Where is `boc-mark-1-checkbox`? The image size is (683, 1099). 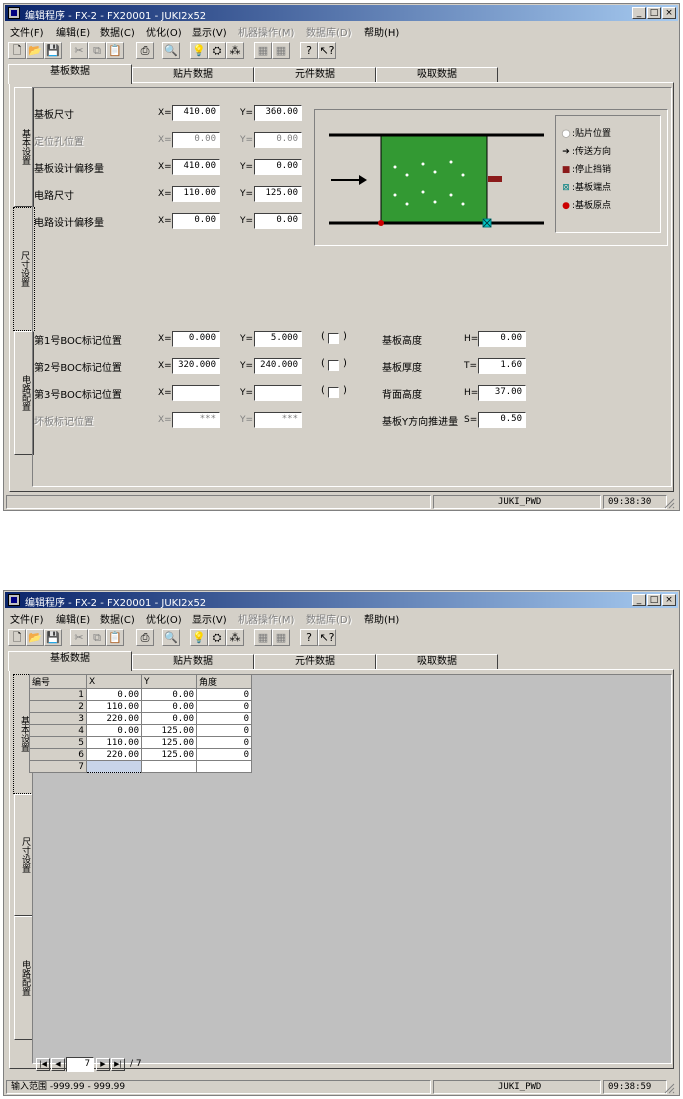 boc-mark-1-checkbox is located at coordinates (333, 338).